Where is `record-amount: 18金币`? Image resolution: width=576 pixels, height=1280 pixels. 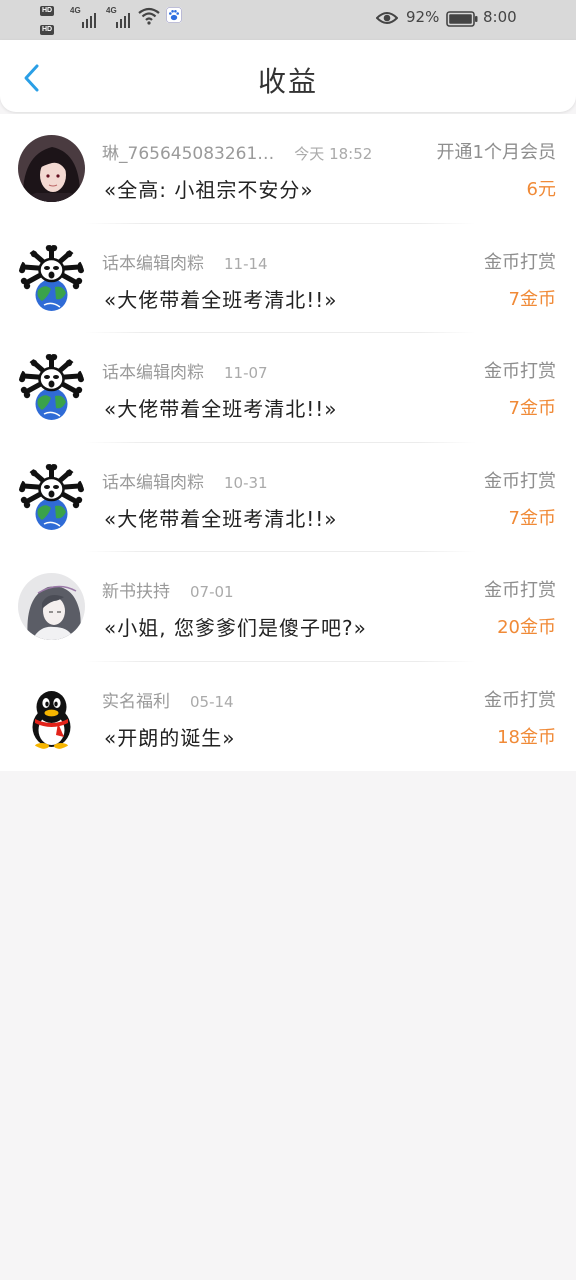
record-amount: 18金币 is located at coordinates (526, 737).